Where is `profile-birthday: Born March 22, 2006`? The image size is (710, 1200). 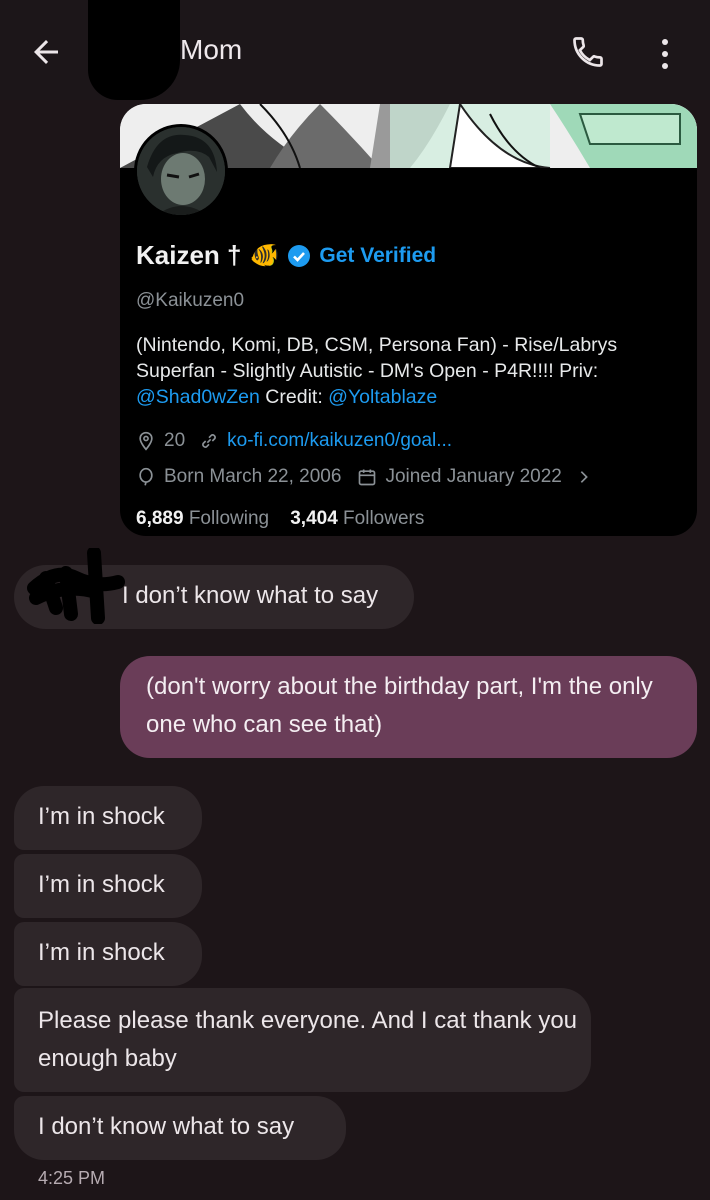 profile-birthday: Born March 22, 2006 is located at coordinates (253, 476).